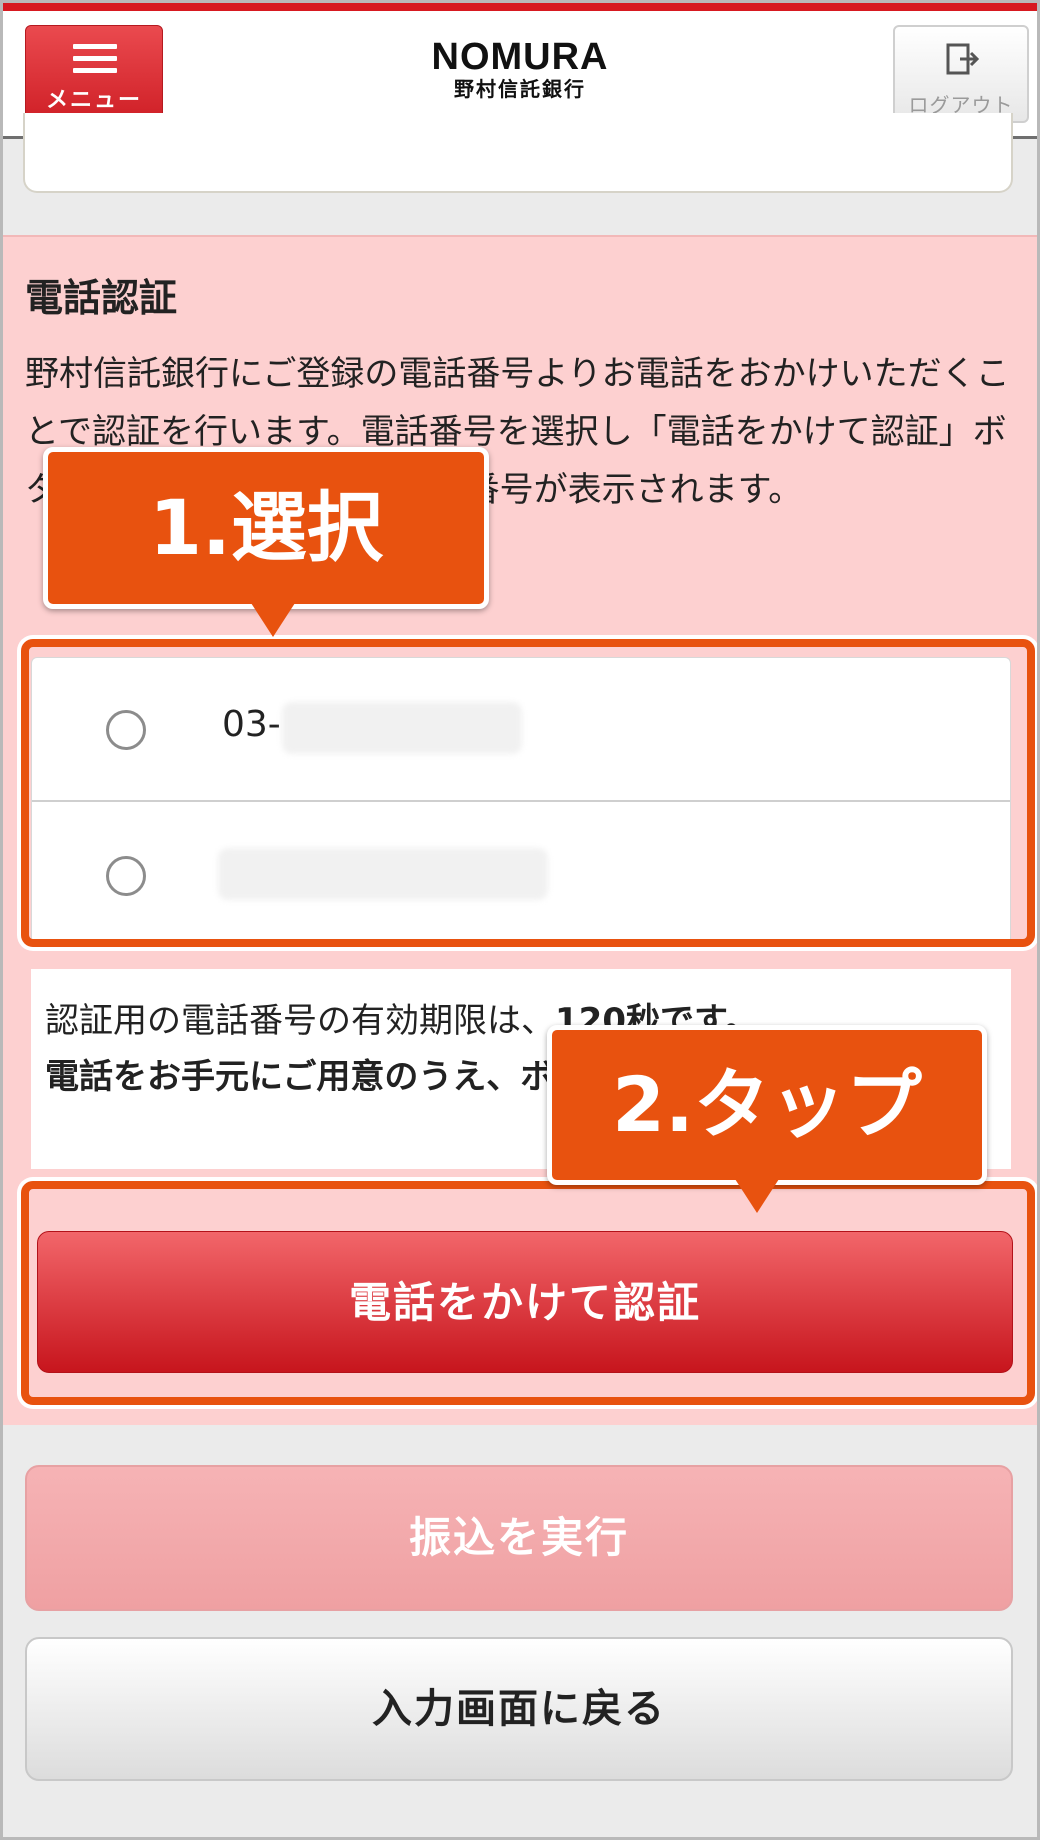  Describe the element at coordinates (963, 59) in the screenshot. I see `logout-icon` at that location.